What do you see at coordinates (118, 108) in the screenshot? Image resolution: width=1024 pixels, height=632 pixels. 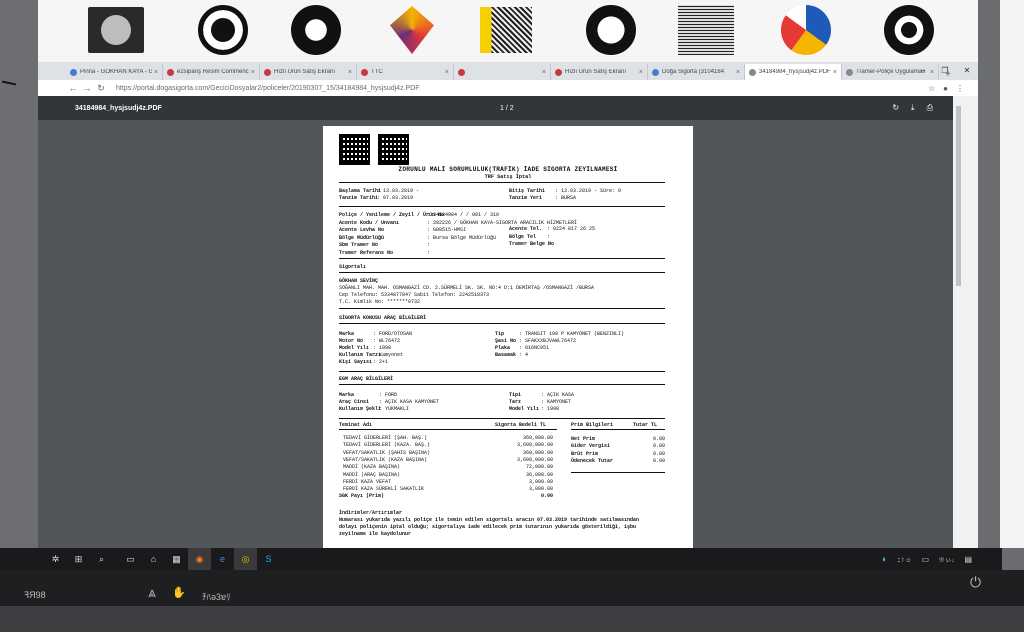 I see `pdf-filename: 34184984_hysjsudj4z.PDF` at bounding box center [118, 108].